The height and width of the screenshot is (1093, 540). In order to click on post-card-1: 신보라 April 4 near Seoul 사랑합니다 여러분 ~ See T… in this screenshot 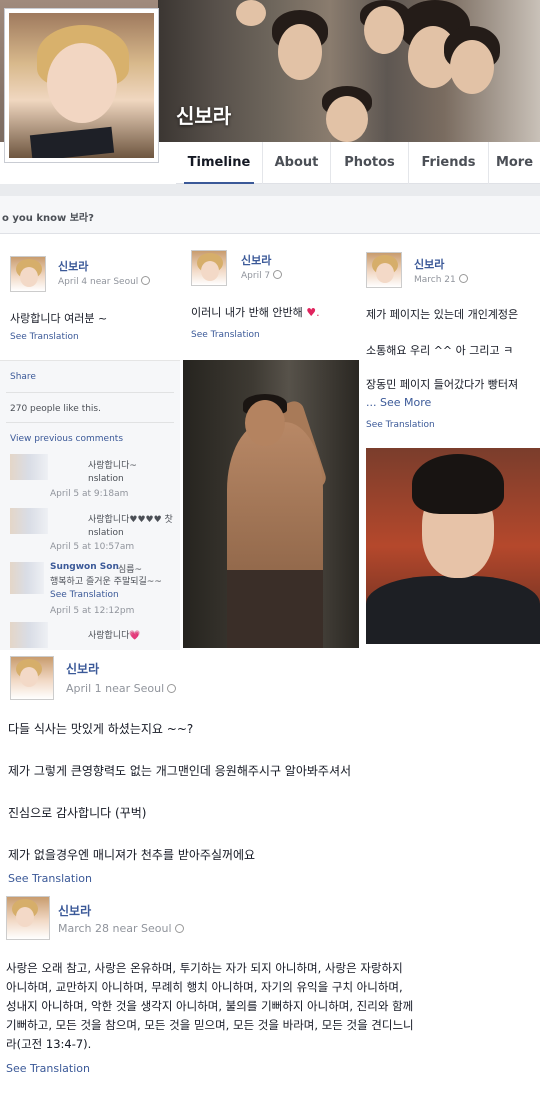, I will do `click(90, 444)`.